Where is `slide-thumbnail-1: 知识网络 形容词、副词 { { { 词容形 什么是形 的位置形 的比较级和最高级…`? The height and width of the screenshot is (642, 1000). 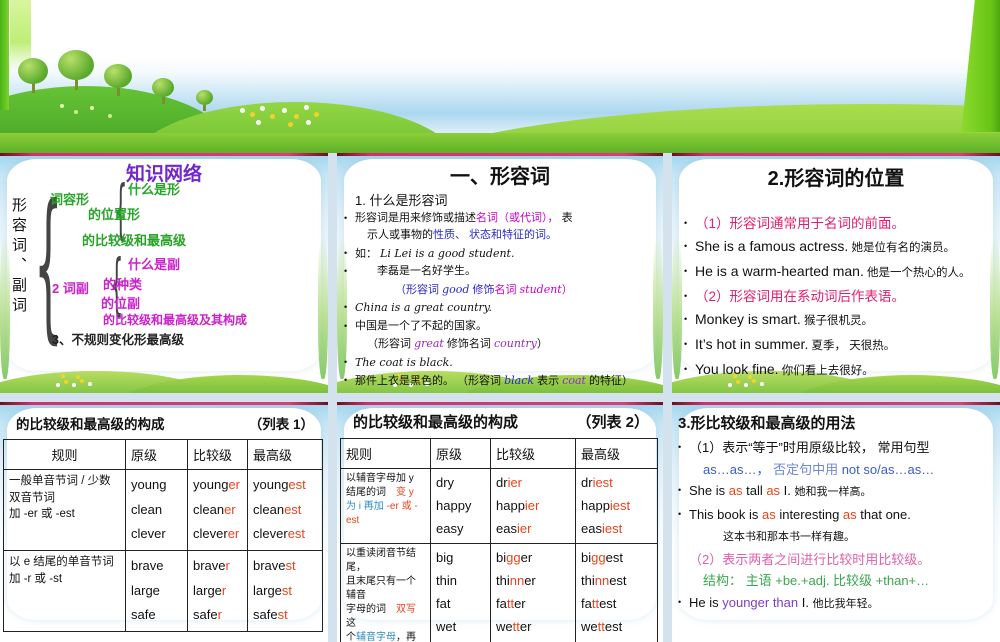 slide-thumbnail-1: 知识网络 形容词、副词 { { { 词容形 什么是形 的位置形 的比较级和最高级… is located at coordinates (164, 273).